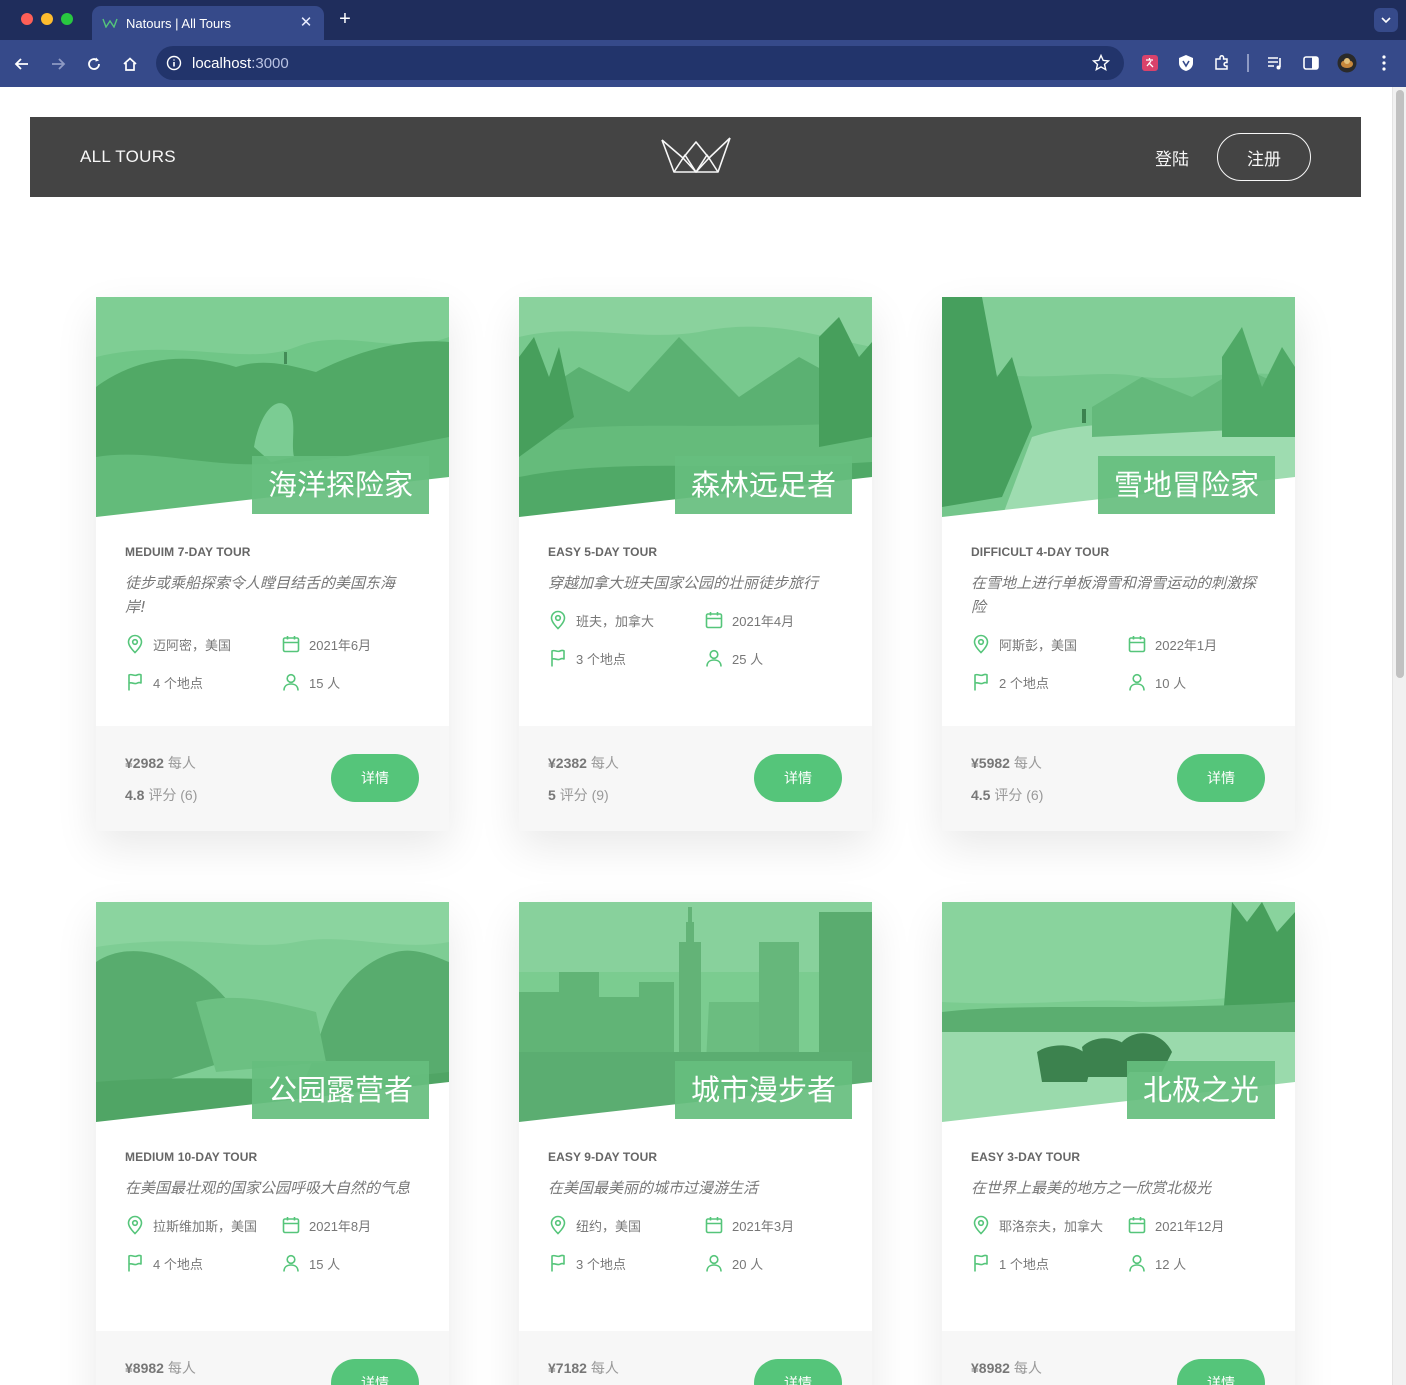 The width and height of the screenshot is (1406, 1385). What do you see at coordinates (763, 485) in the screenshot?
I see `tour-name: 森林远足者` at bounding box center [763, 485].